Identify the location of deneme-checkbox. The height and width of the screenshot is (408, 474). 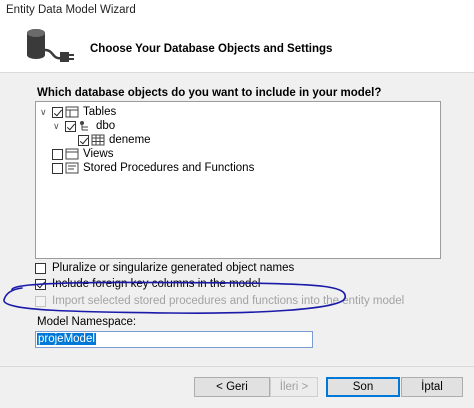
(83, 140).